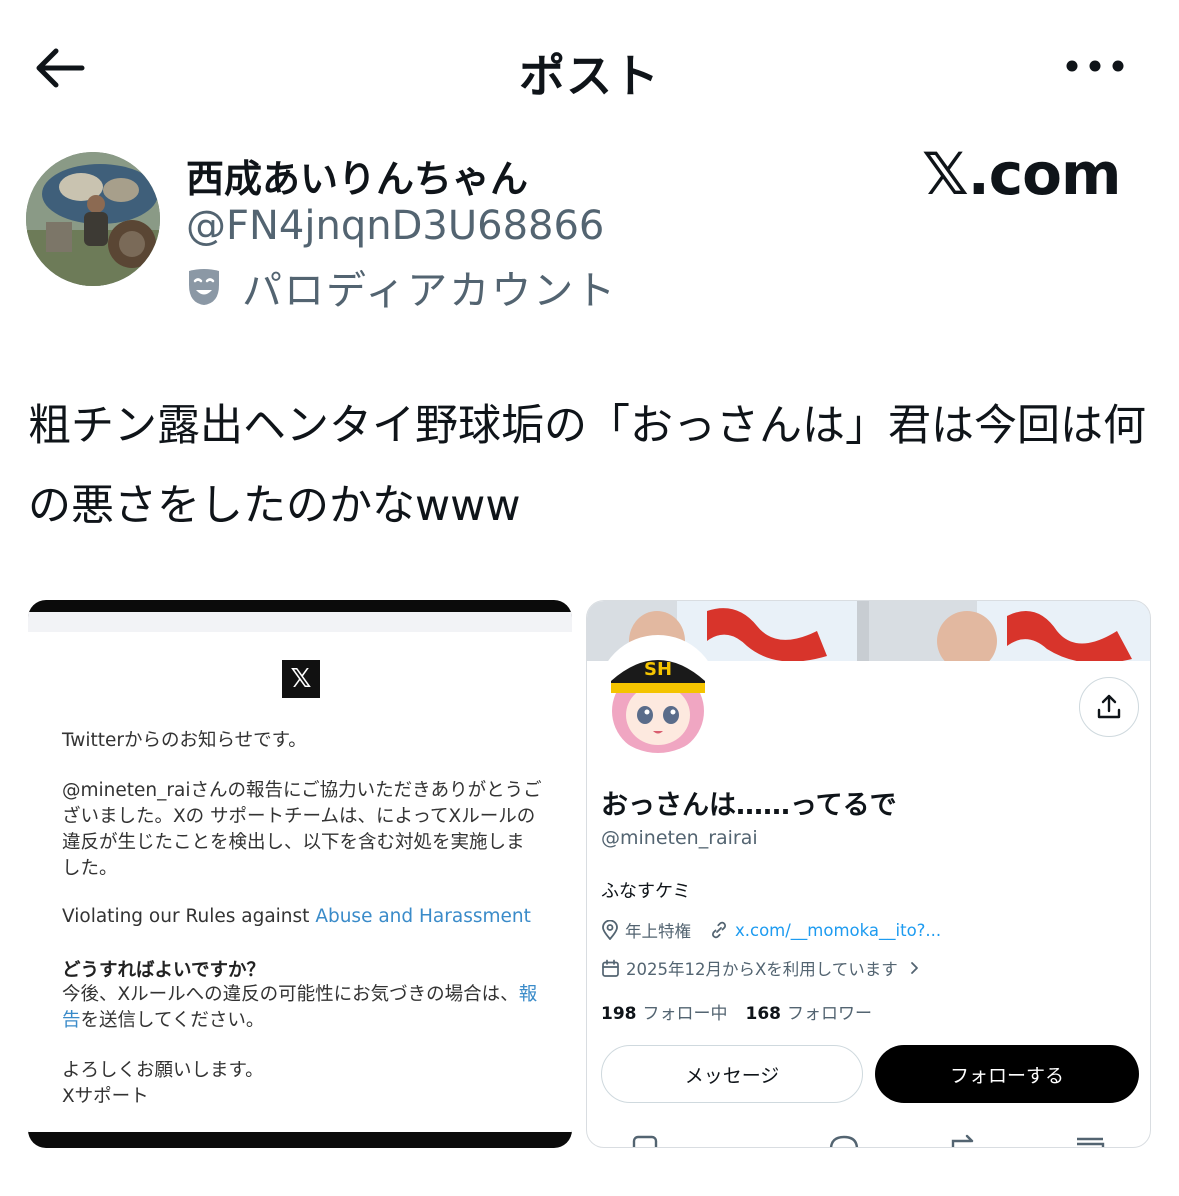 This screenshot has width=1179, height=1196. I want to click on violation-link: Abuse and Harassment, so click(423, 916).